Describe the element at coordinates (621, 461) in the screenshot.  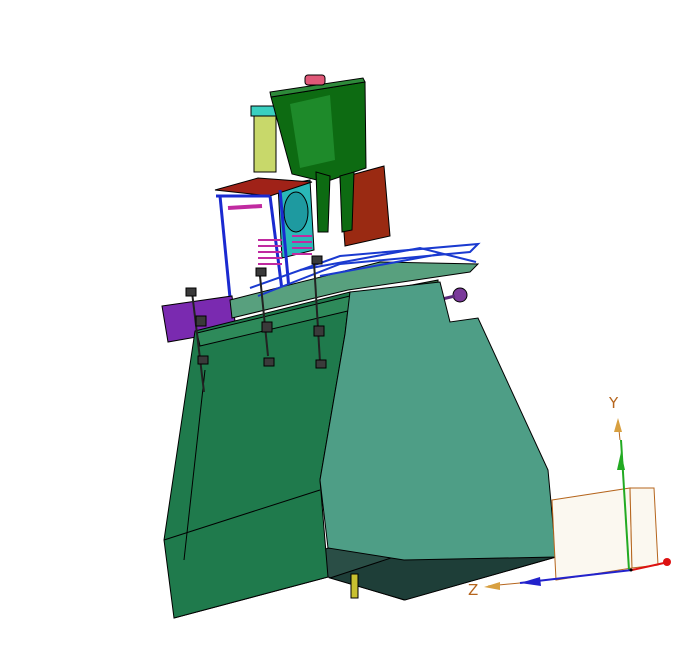
I see `y-axis-arrow` at that location.